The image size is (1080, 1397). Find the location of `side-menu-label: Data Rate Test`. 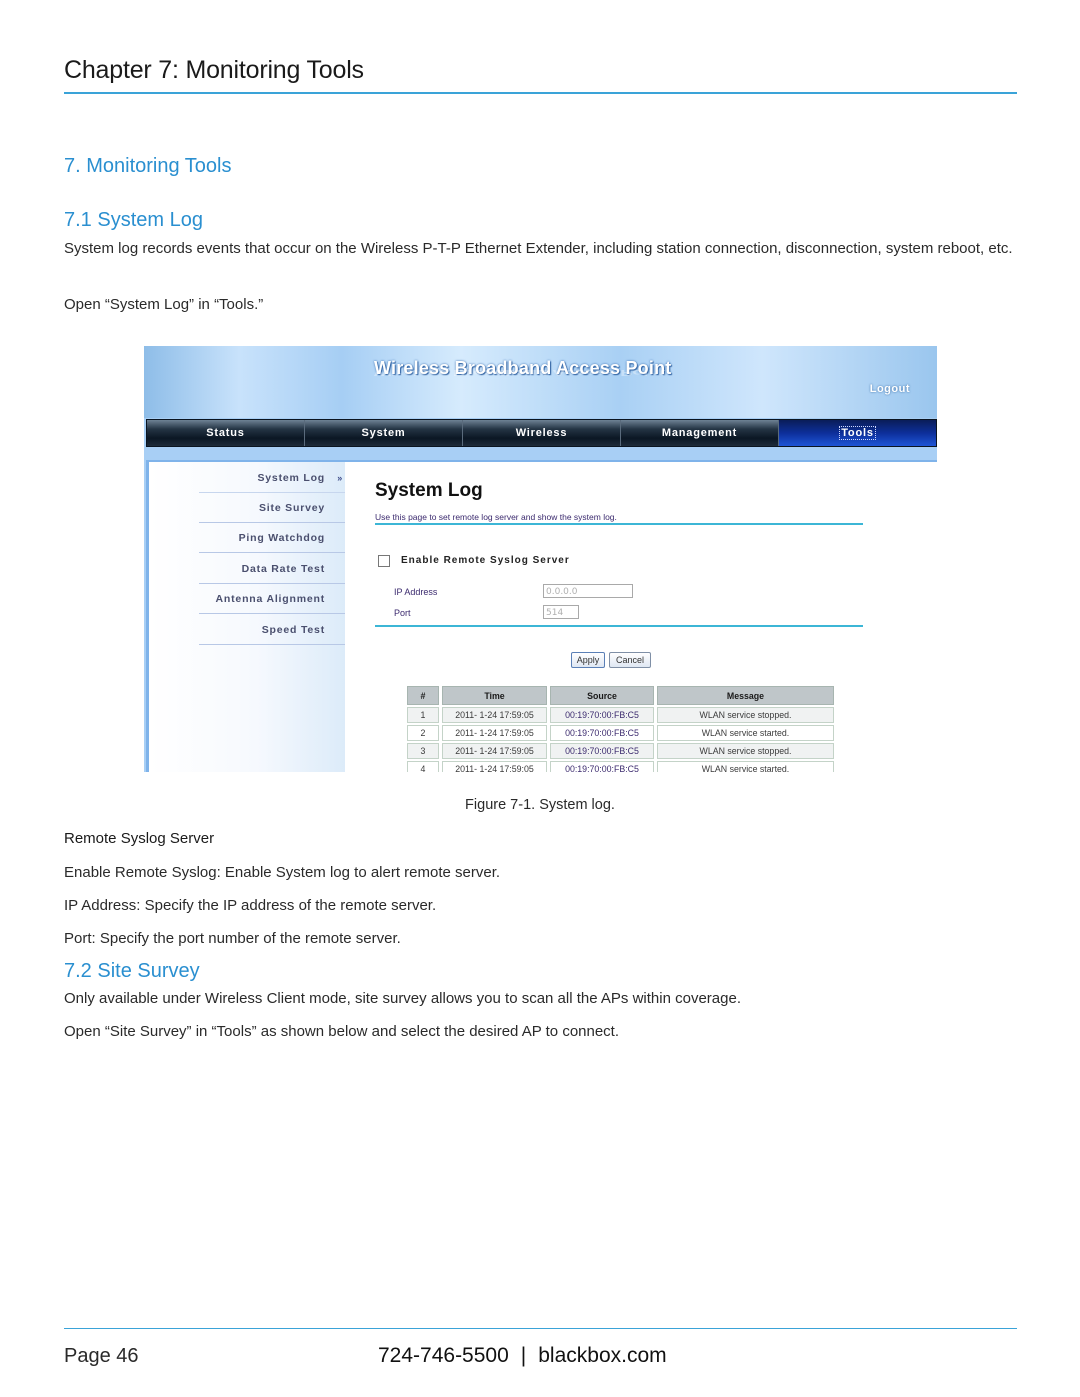

side-menu-label: Data Rate Test is located at coordinates (283, 569).